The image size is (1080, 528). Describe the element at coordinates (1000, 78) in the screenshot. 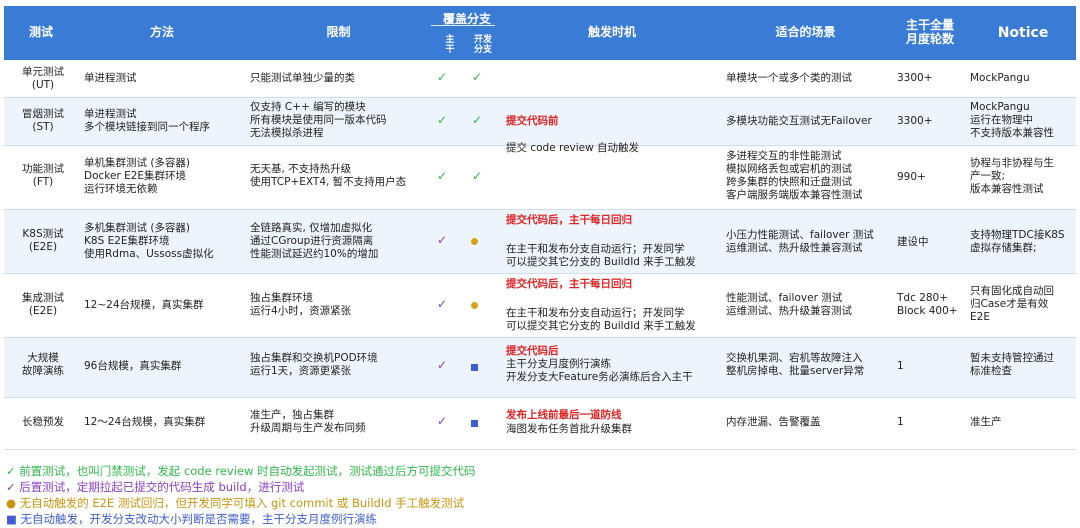

I see `notice-text: MockPangu` at that location.